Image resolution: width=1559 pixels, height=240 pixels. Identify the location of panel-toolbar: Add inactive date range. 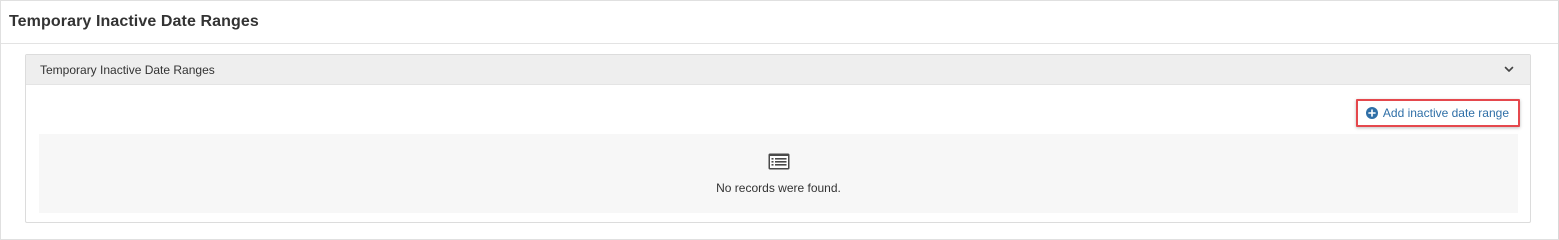
(1437, 113).